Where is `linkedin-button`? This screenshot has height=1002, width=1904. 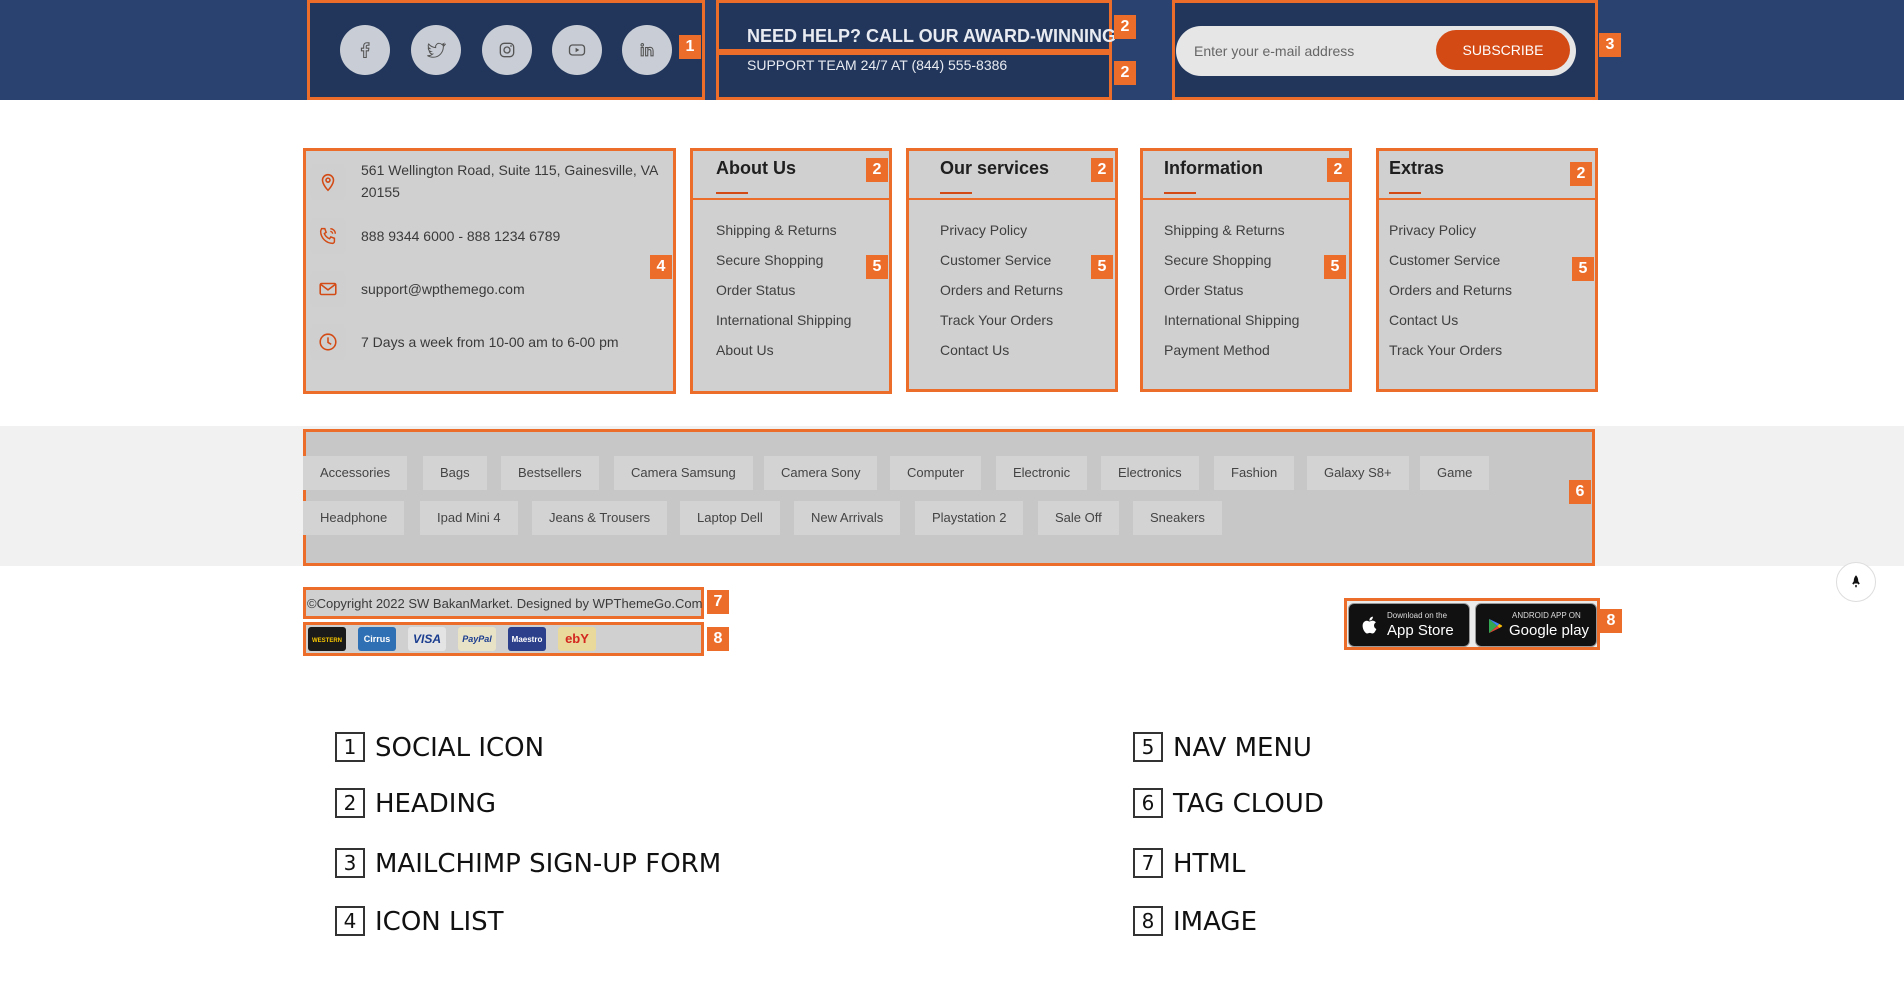
linkedin-button is located at coordinates (647, 50).